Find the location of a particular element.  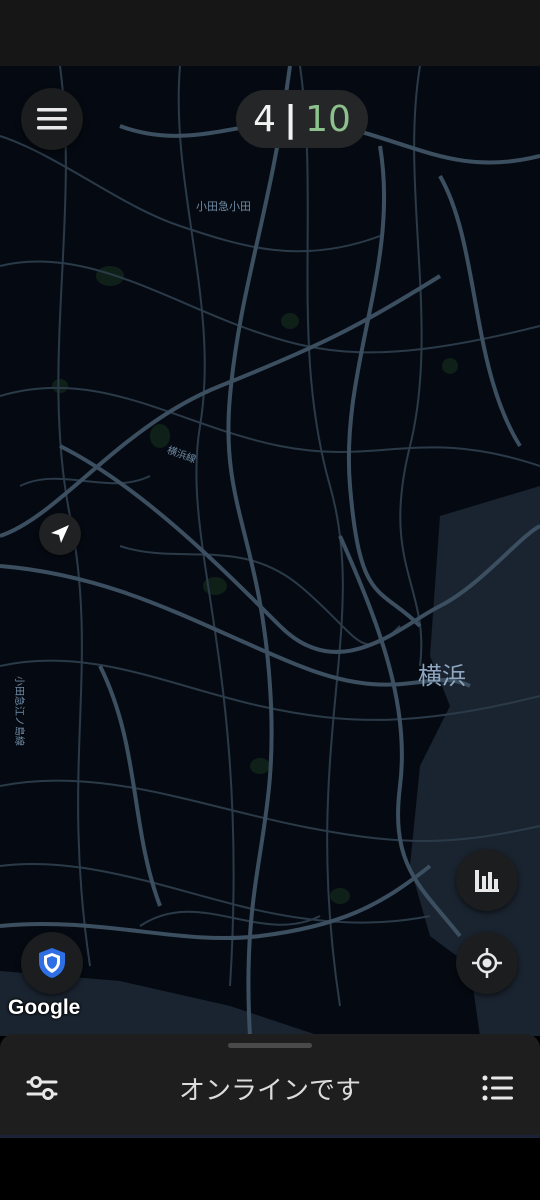

filter-button is located at coordinates (42, 1088).